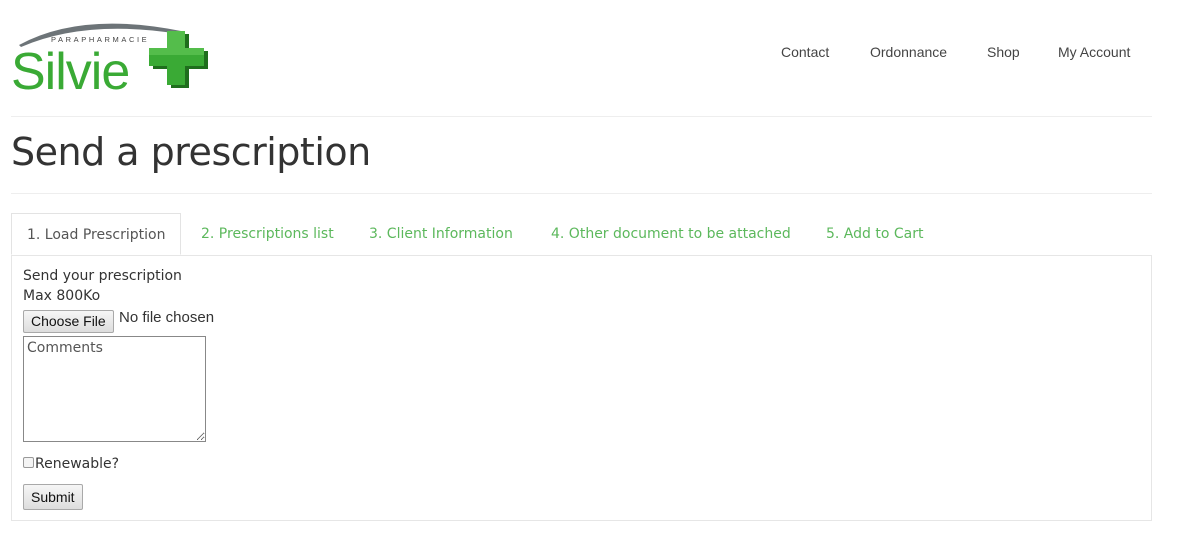 The image size is (1187, 546). Describe the element at coordinates (1094, 52) in the screenshot. I see `nav-link-my-account: My Account` at that location.